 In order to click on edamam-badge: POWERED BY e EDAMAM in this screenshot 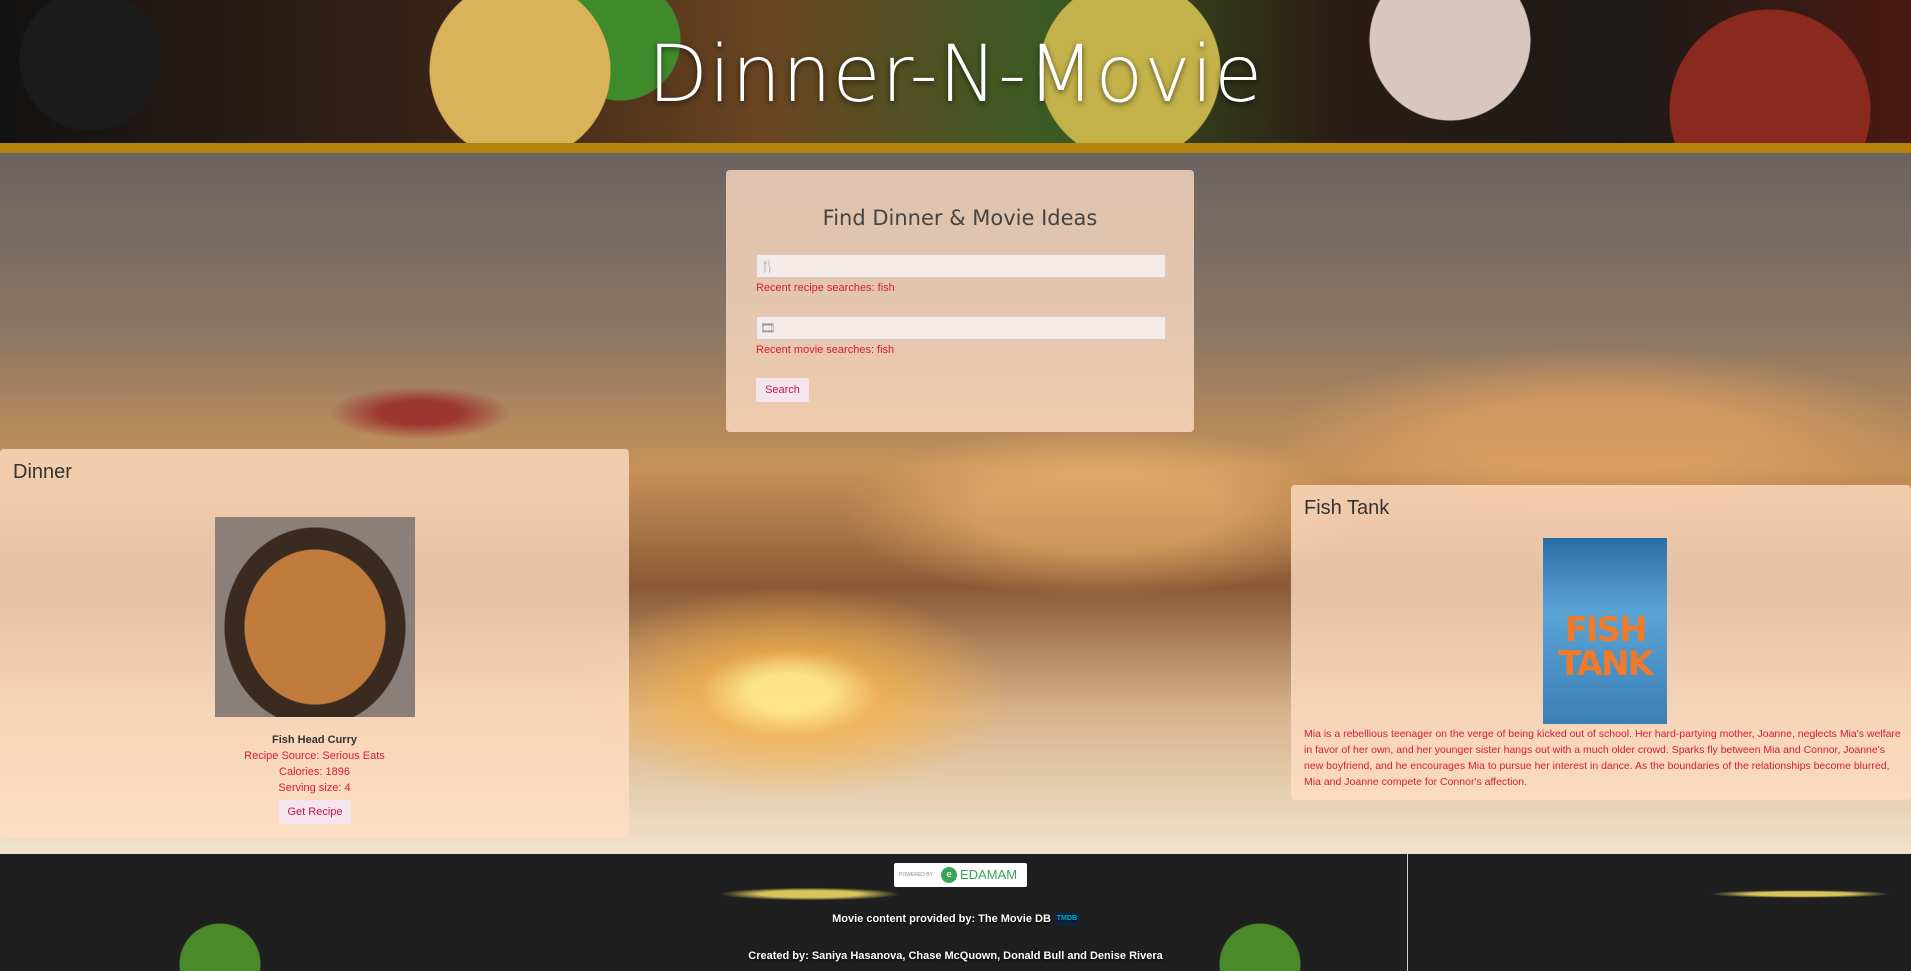, I will do `click(960, 875)`.